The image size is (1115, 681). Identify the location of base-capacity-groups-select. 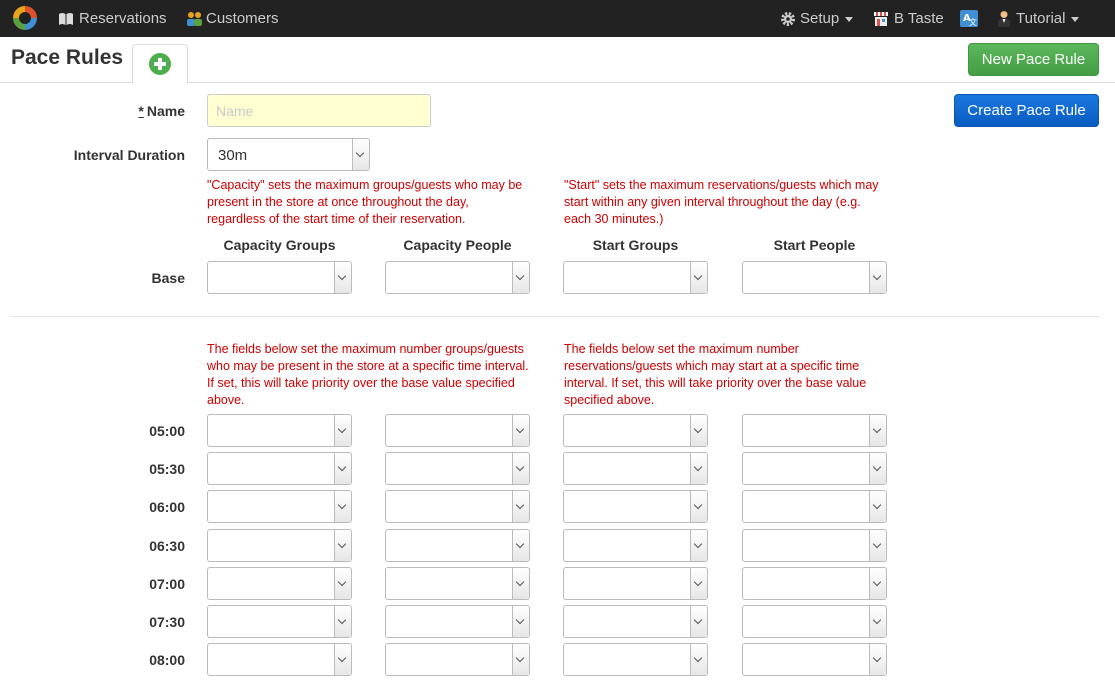
(279, 277).